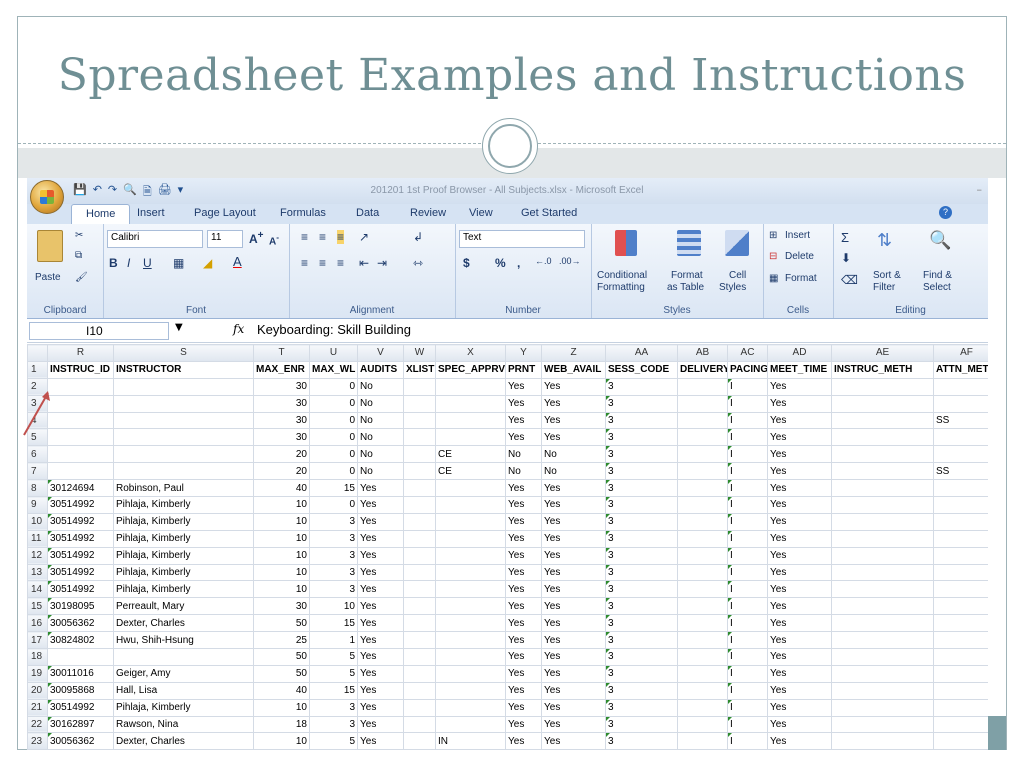  Describe the element at coordinates (80, 673) in the screenshot. I see `table-cell: 30011016` at that location.